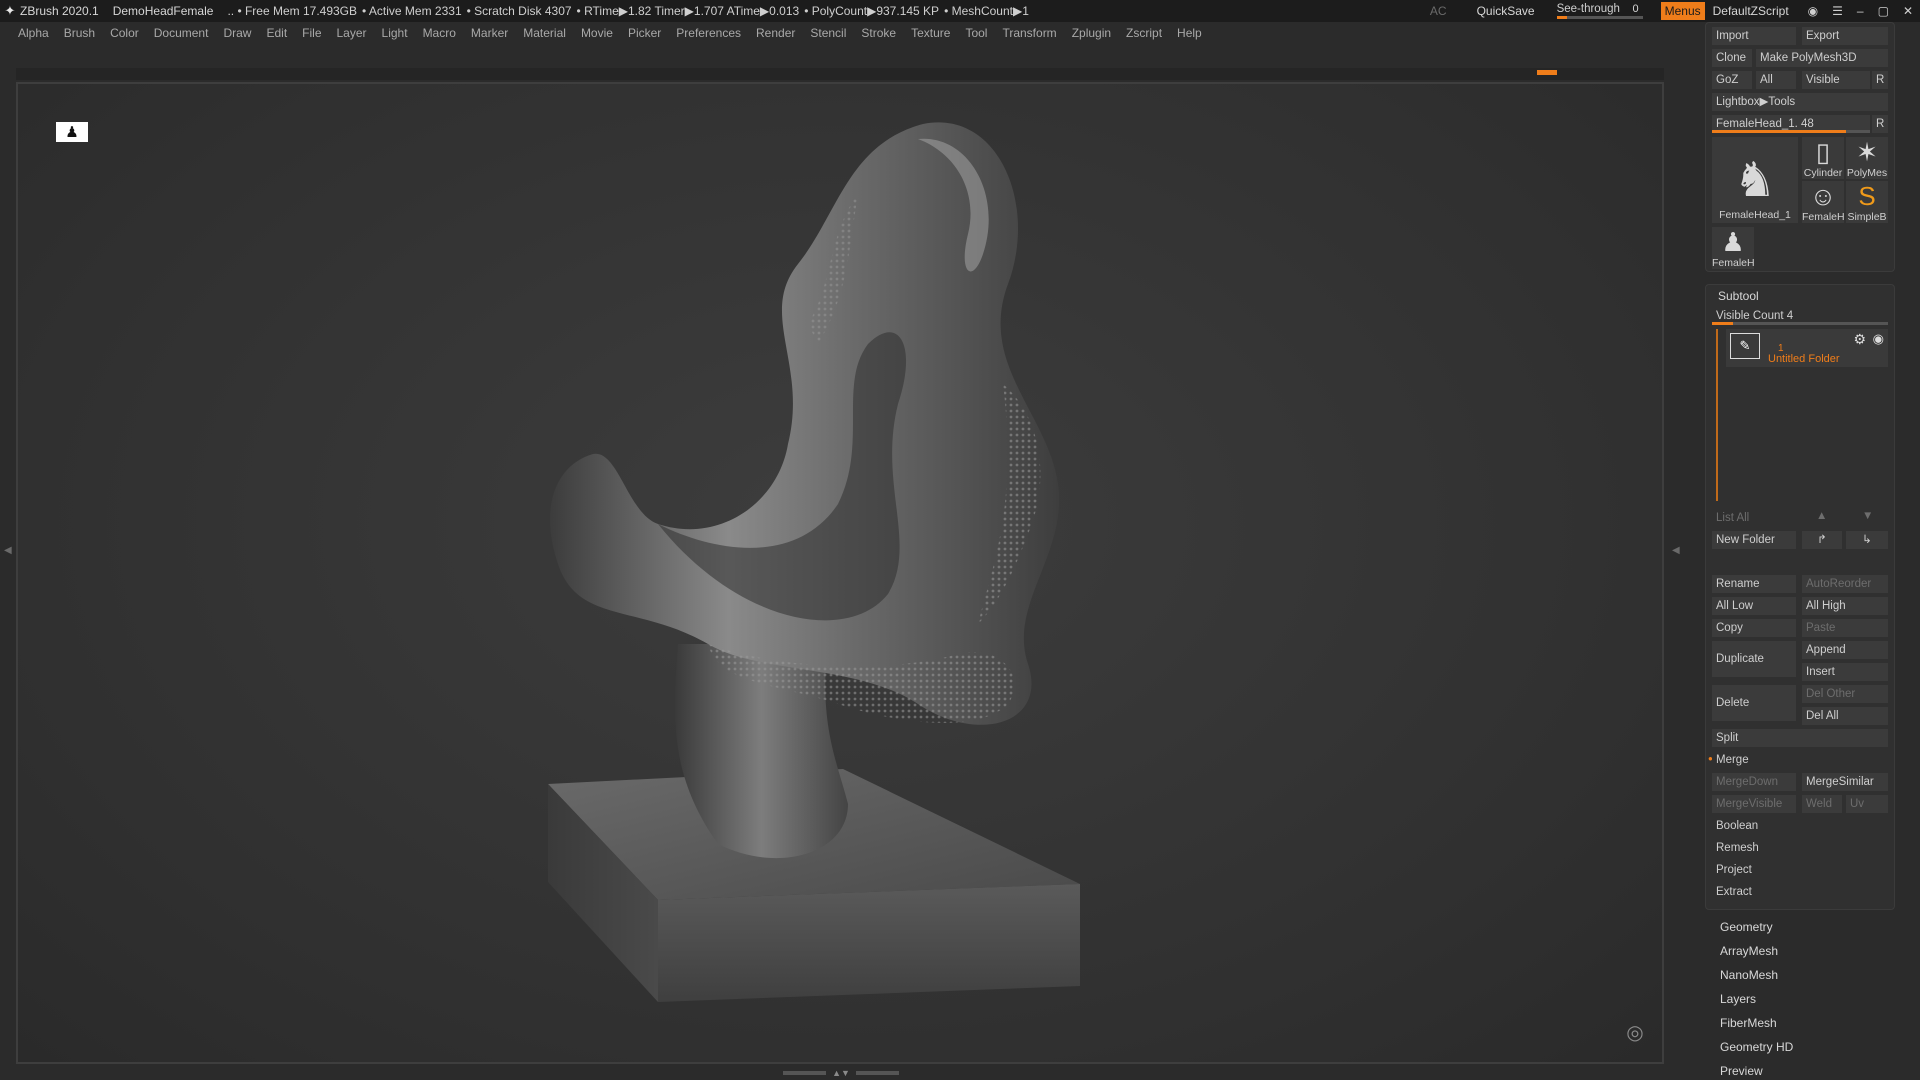 Image resolution: width=1920 pixels, height=1080 pixels. Describe the element at coordinates (33, 33) in the screenshot. I see `menu-alpha: Alpha` at that location.